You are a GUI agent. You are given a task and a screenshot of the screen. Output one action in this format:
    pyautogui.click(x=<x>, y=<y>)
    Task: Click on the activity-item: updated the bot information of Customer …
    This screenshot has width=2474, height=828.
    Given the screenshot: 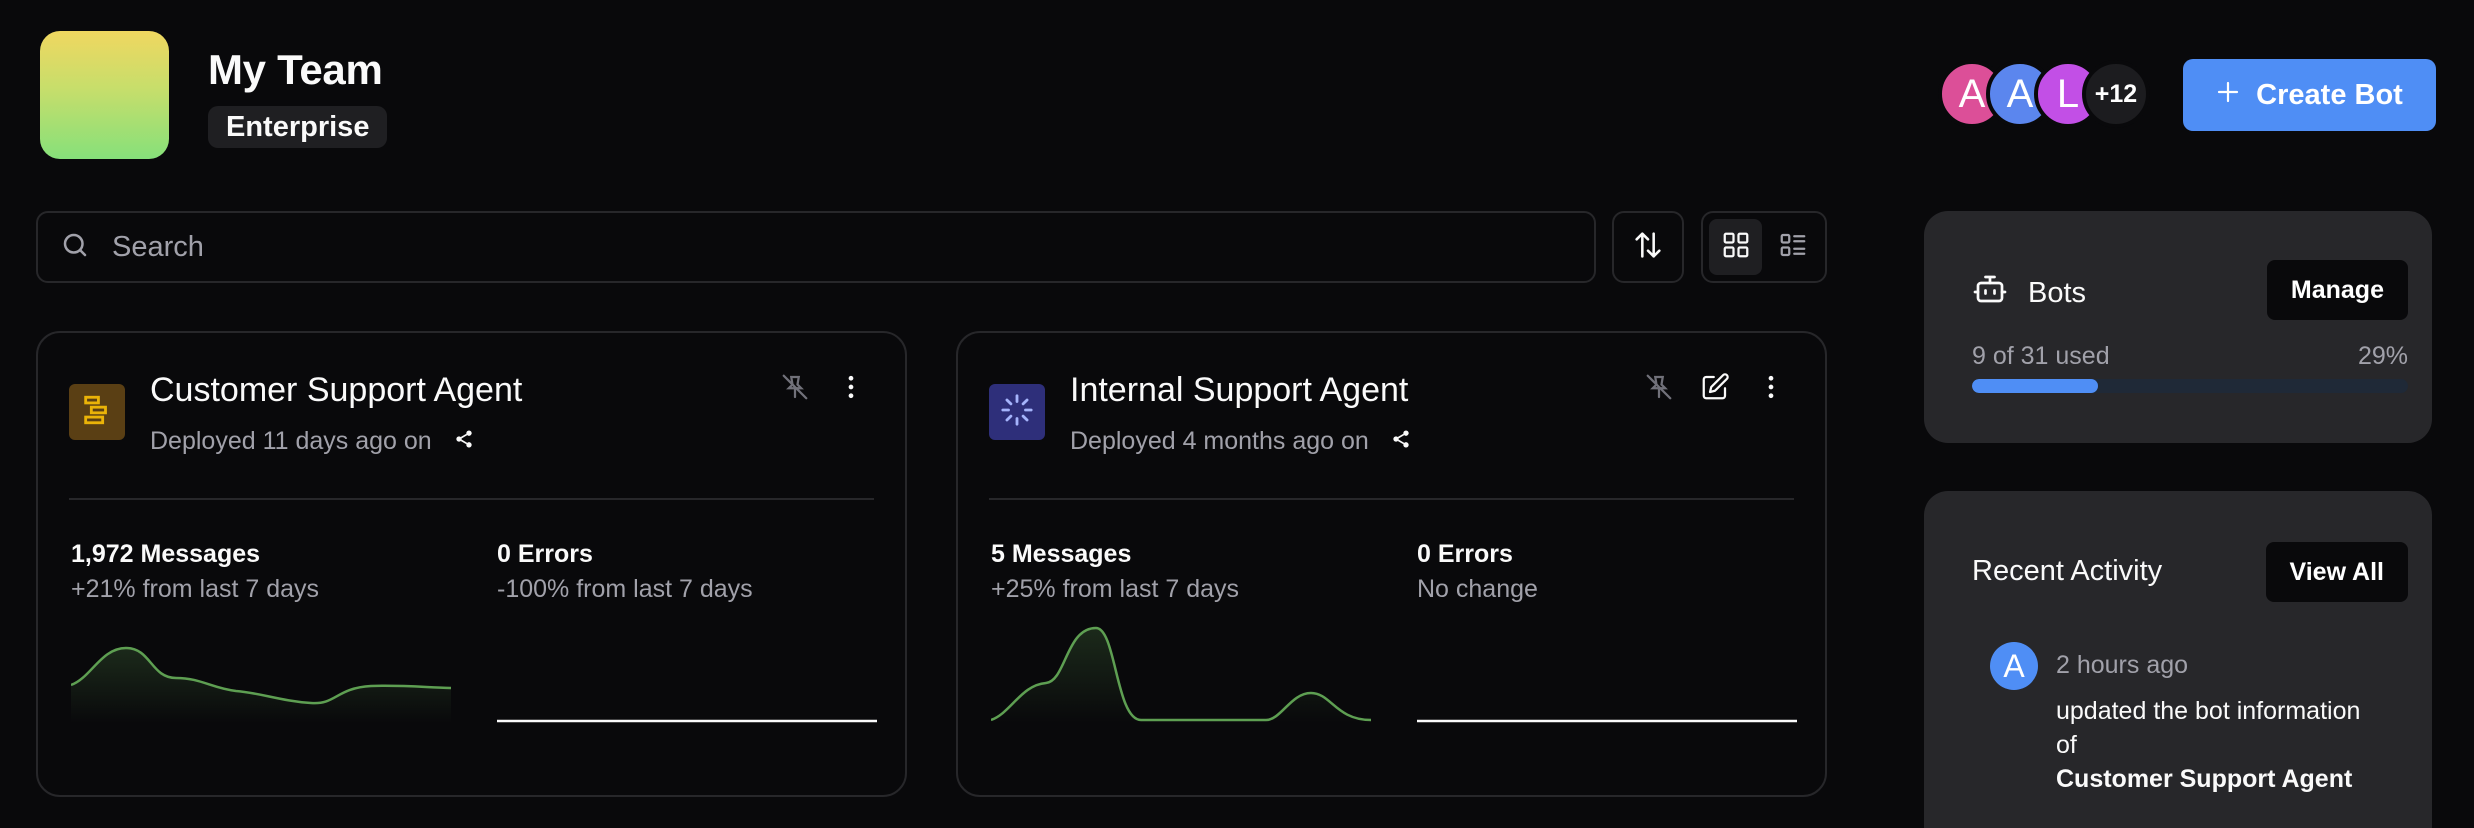 What is the action you would take?
    pyautogui.click(x=2221, y=745)
    